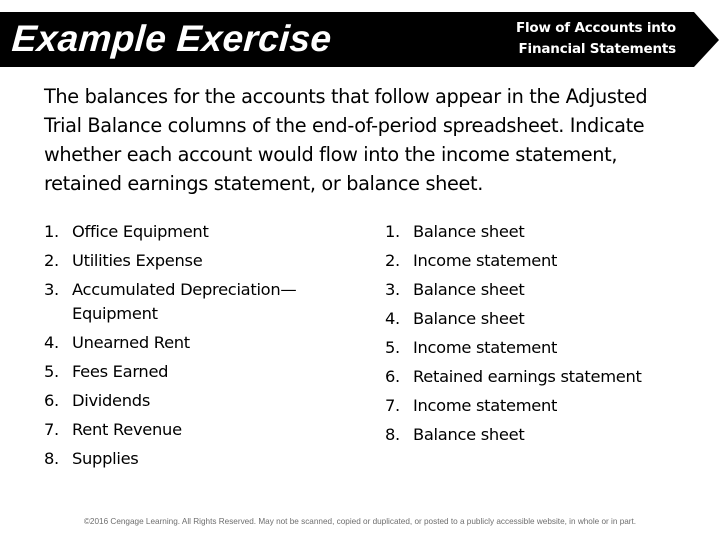  Describe the element at coordinates (597, 49) in the screenshot. I see `subtitle-line-2: Financial Statements` at that location.